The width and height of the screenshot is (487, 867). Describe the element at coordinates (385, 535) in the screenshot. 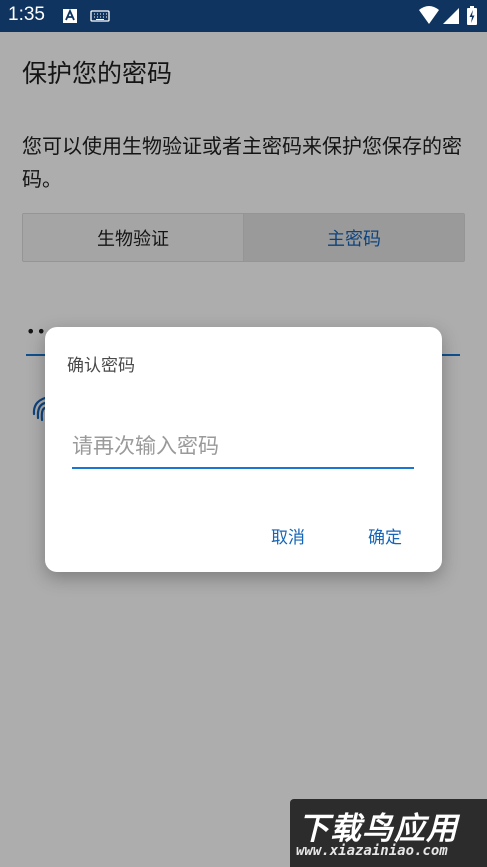

I see `confirm-button: 确定` at that location.